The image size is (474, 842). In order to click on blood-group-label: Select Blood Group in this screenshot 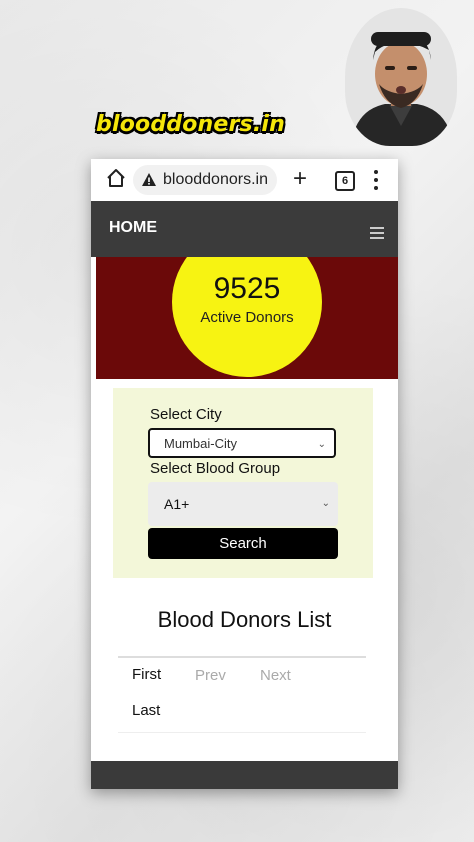, I will do `click(215, 468)`.